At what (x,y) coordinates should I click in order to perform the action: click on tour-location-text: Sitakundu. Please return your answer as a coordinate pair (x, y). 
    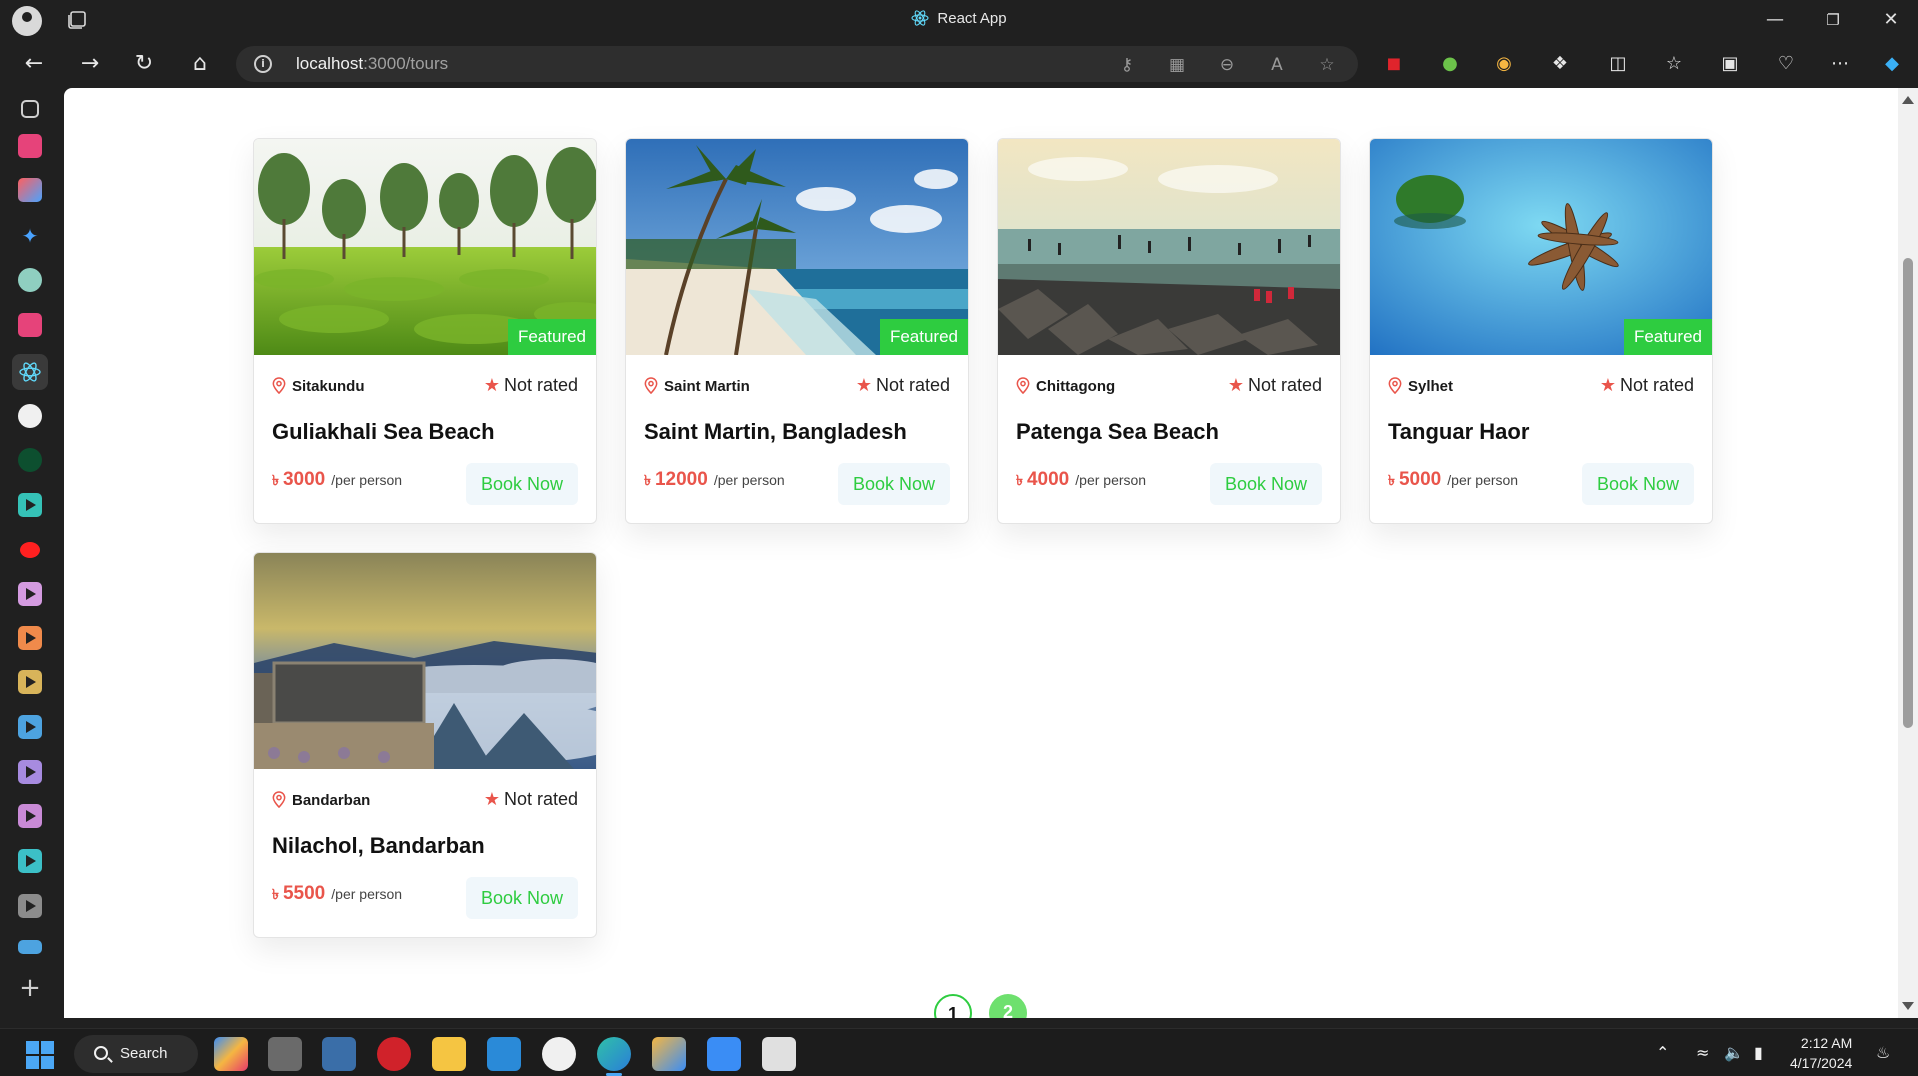
    Looking at the image, I should click on (328, 386).